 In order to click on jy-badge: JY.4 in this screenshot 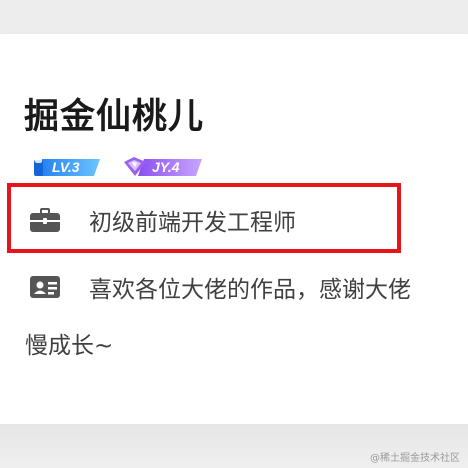, I will do `click(163, 167)`.